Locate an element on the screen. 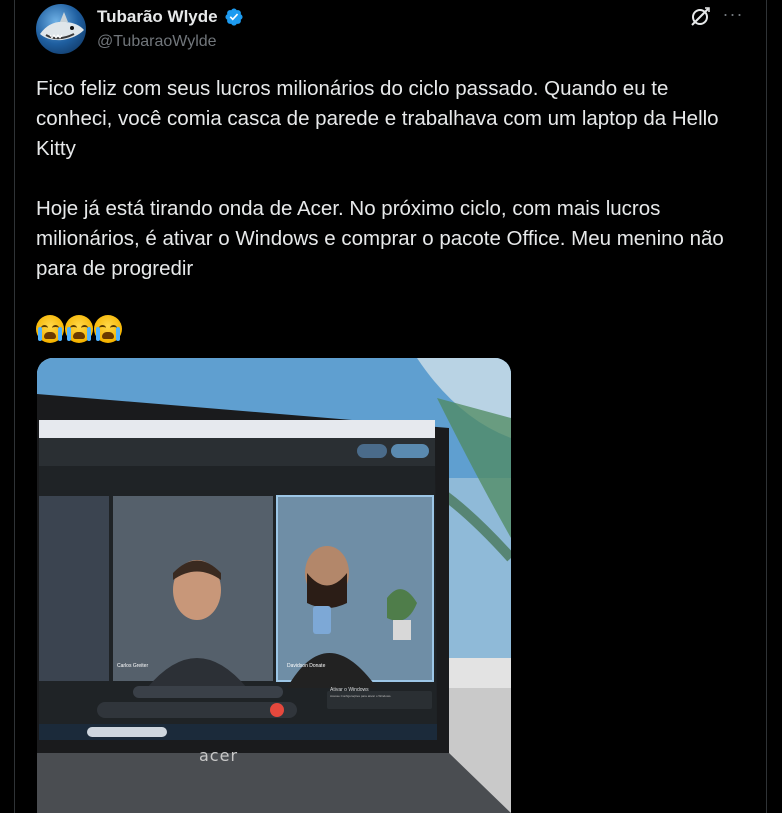  shark-avatar-icon is located at coordinates (62, 26).